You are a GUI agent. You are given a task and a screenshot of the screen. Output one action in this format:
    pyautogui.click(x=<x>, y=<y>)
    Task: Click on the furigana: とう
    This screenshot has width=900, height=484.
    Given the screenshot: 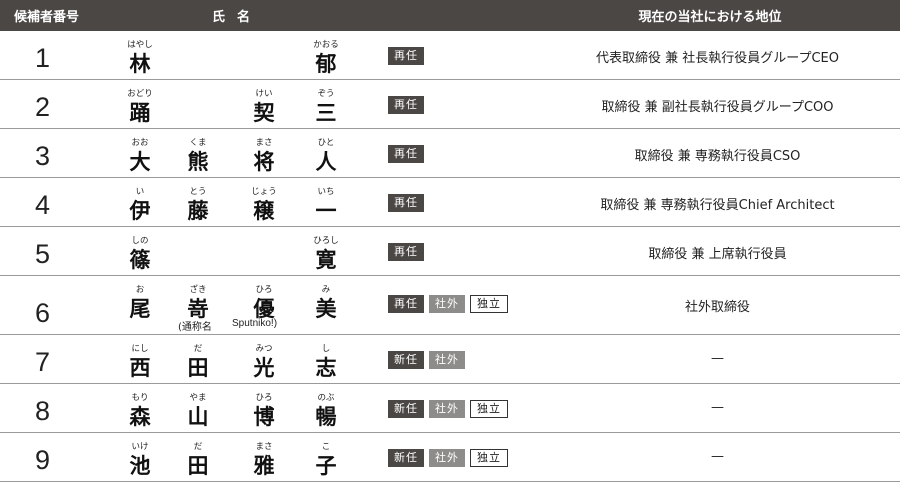 What is the action you would take?
    pyautogui.click(x=198, y=192)
    